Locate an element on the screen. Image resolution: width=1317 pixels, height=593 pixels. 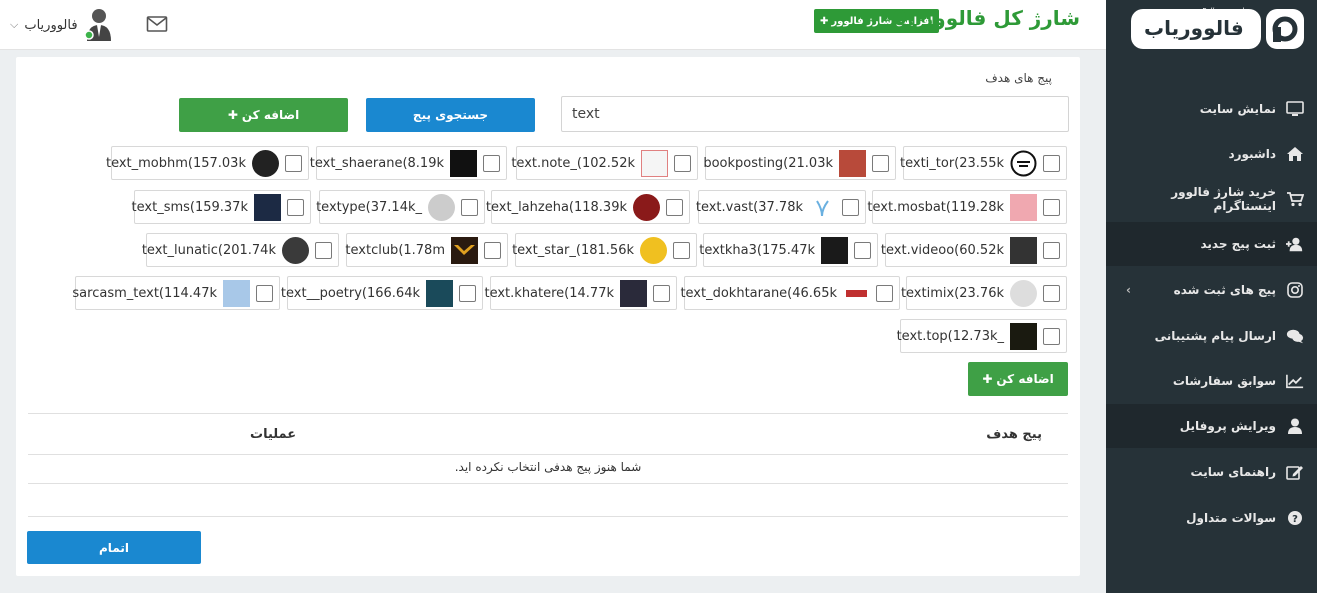
page-option: text.videoo(60.52k is located at coordinates (974, 250).